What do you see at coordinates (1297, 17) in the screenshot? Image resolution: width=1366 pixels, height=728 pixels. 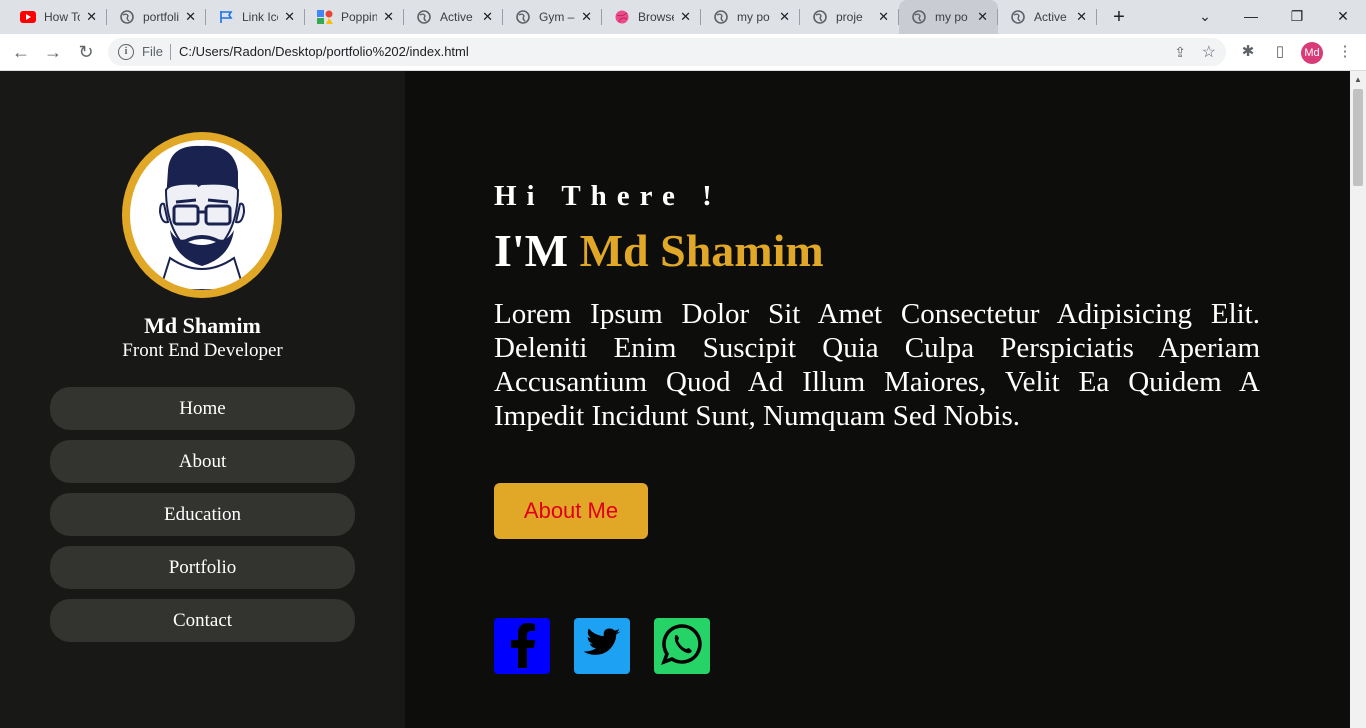 I see `restore-icon: ❐` at bounding box center [1297, 17].